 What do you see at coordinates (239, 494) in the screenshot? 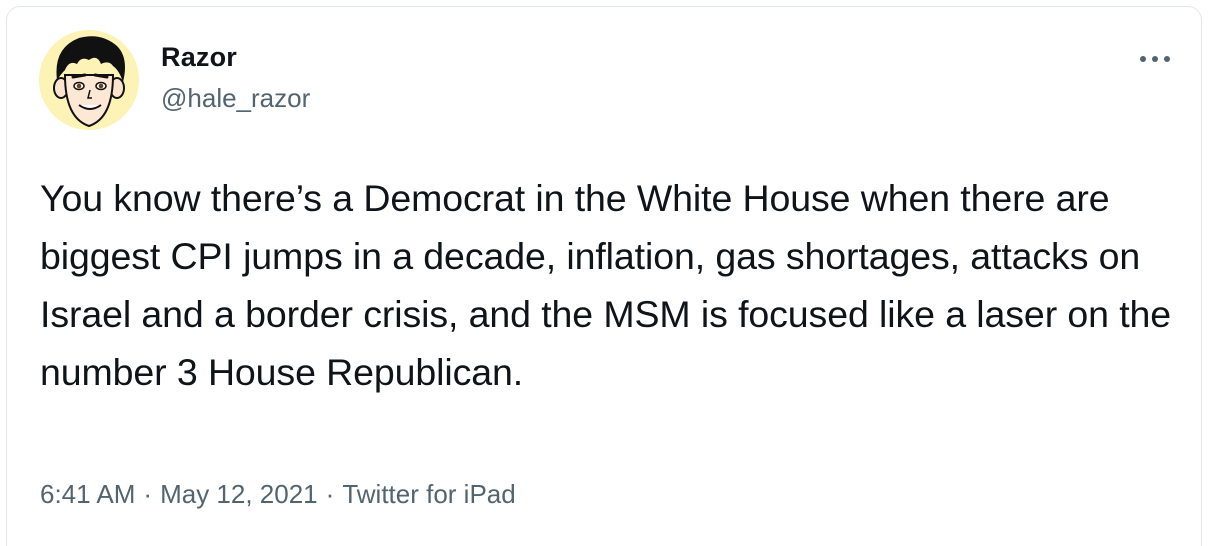
I see `tweet-date: May 12, 2021` at bounding box center [239, 494].